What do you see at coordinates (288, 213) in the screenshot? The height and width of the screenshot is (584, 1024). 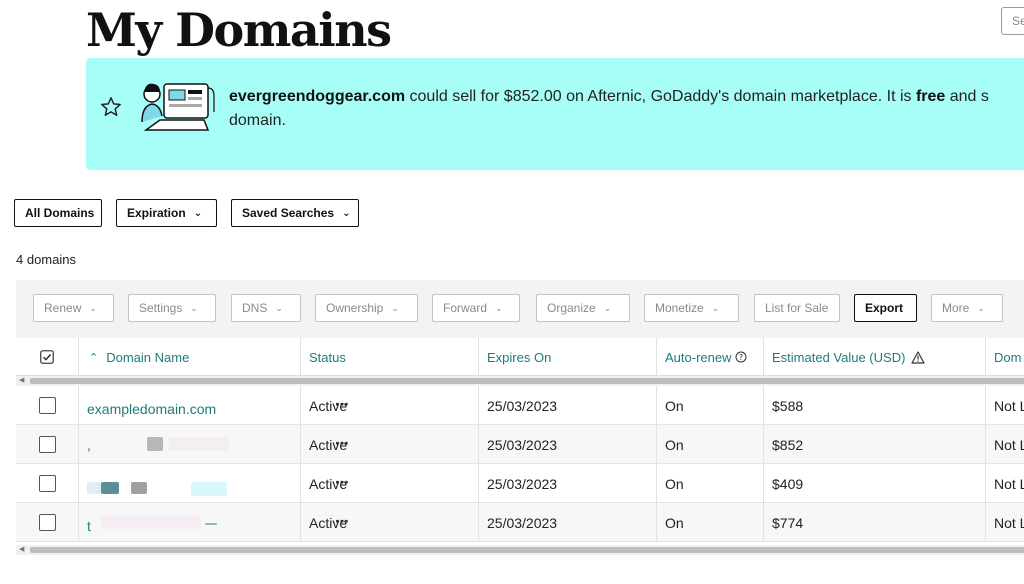 I see `saved-searches-label: Saved Searches` at bounding box center [288, 213].